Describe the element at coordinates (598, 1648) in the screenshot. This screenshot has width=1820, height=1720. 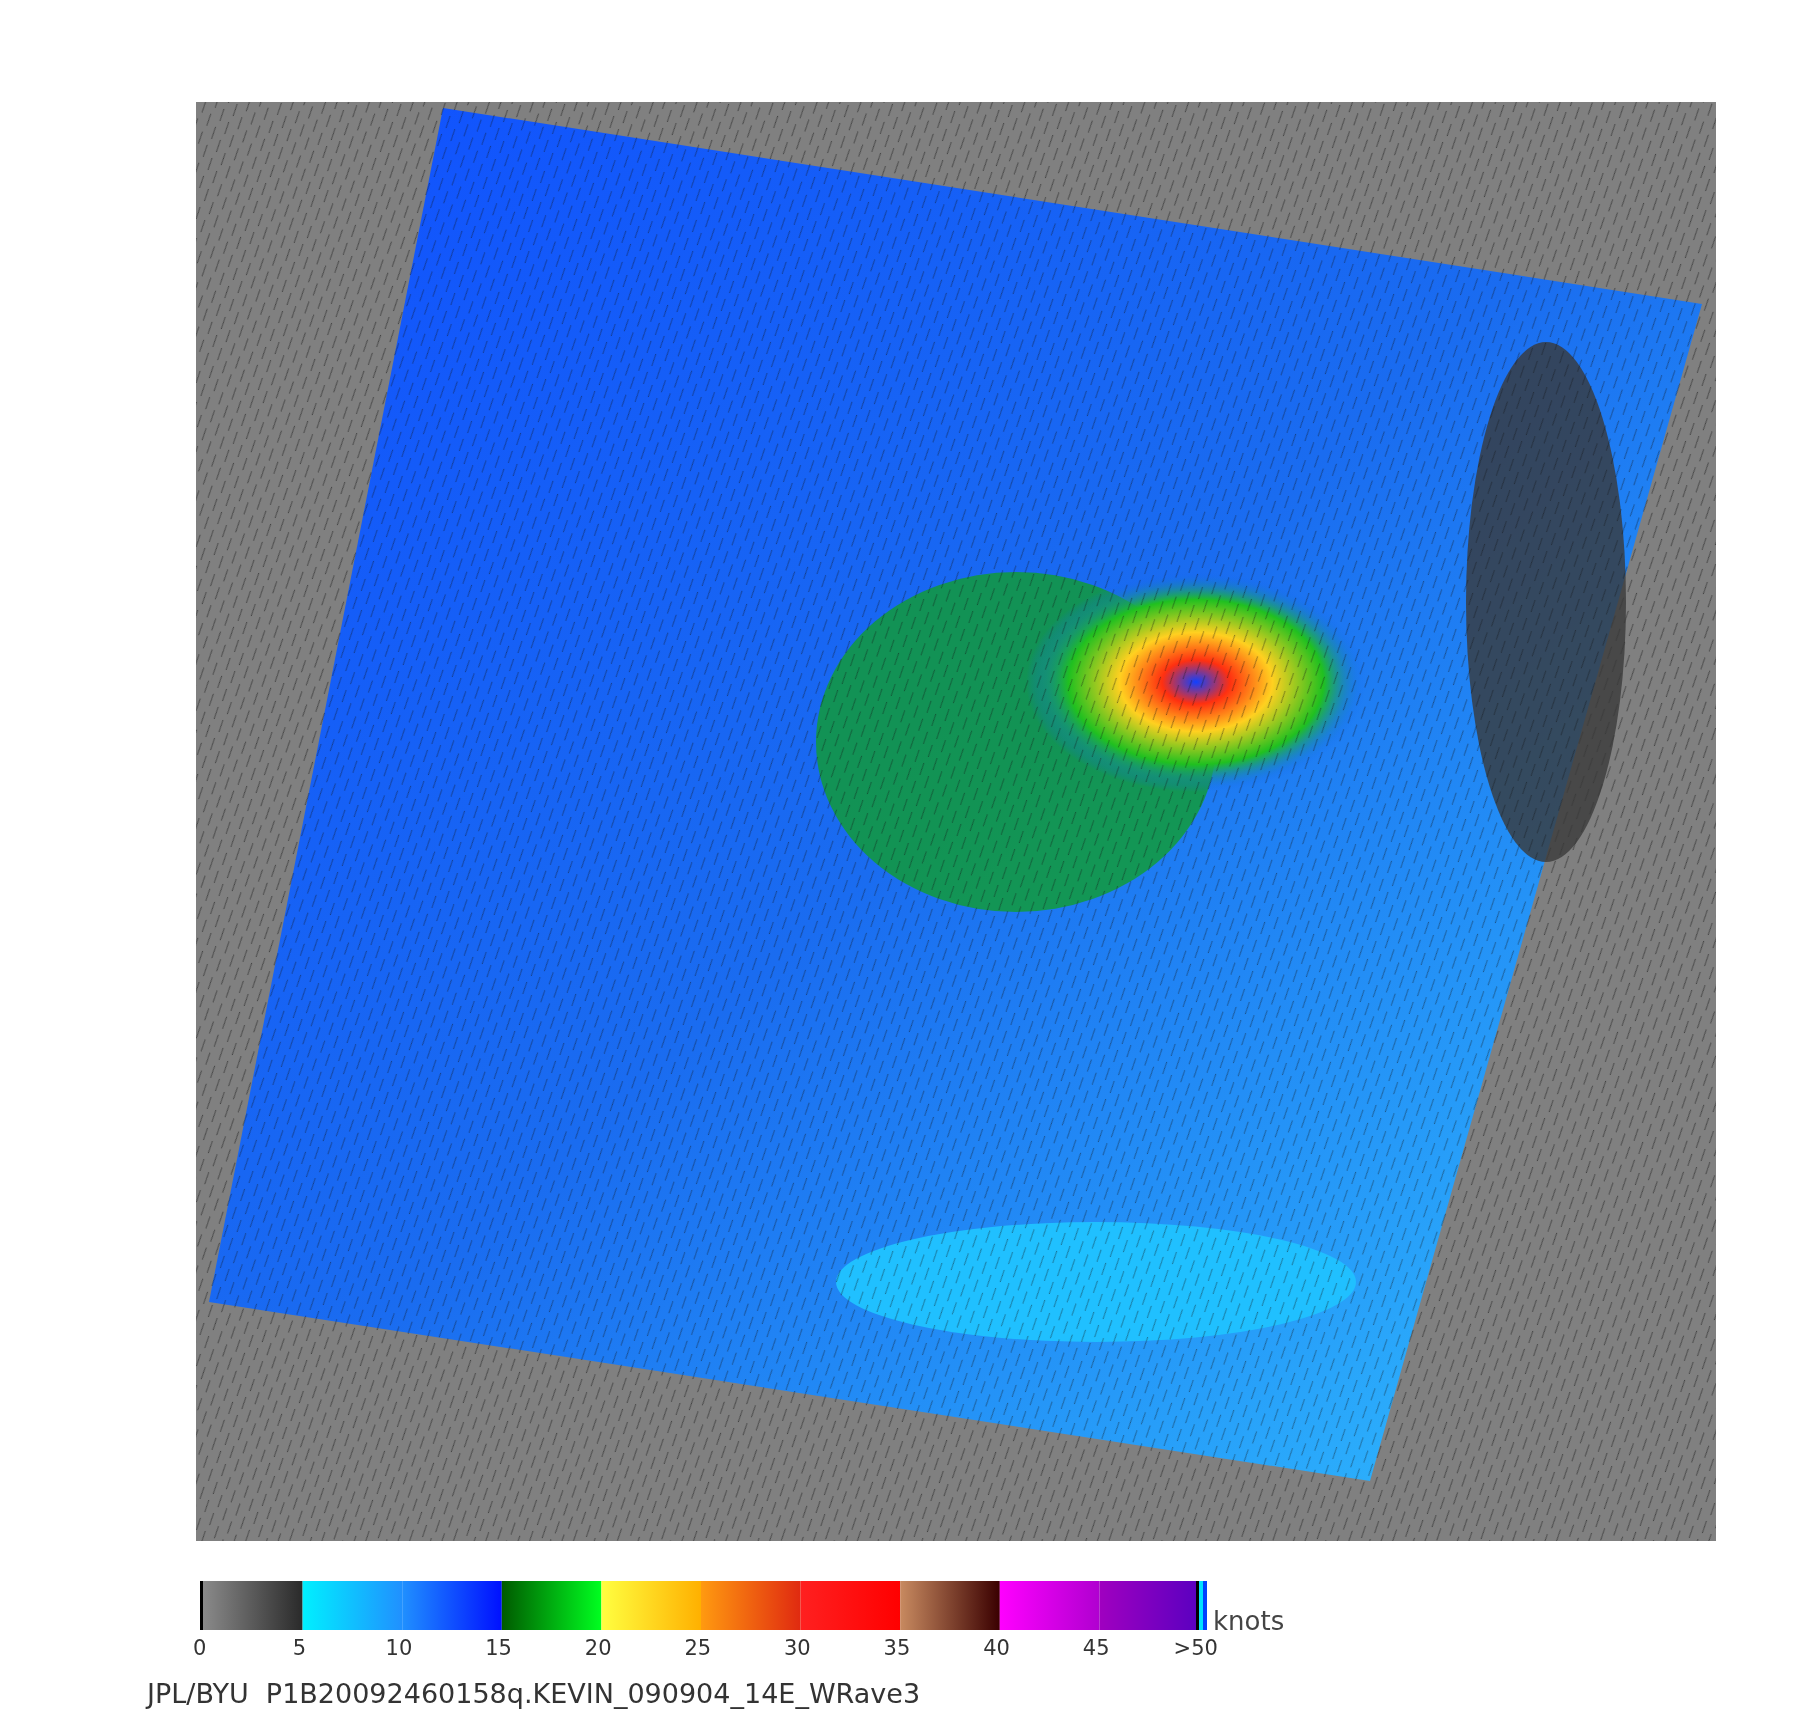
I see `tick-label: 20` at that location.